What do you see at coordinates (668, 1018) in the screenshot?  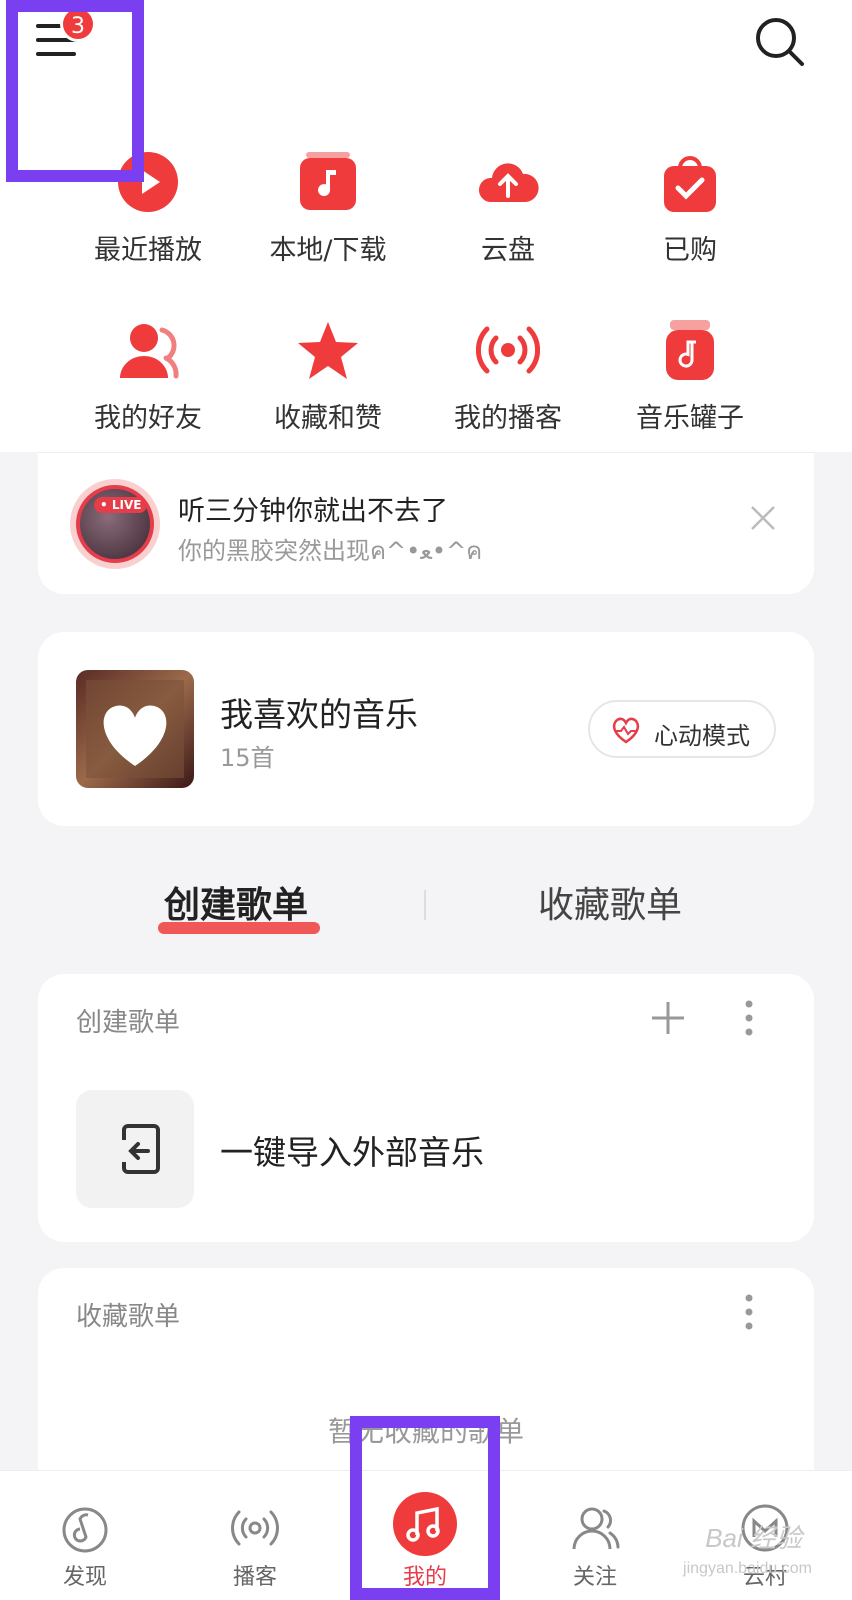 I see `plus-icon` at bounding box center [668, 1018].